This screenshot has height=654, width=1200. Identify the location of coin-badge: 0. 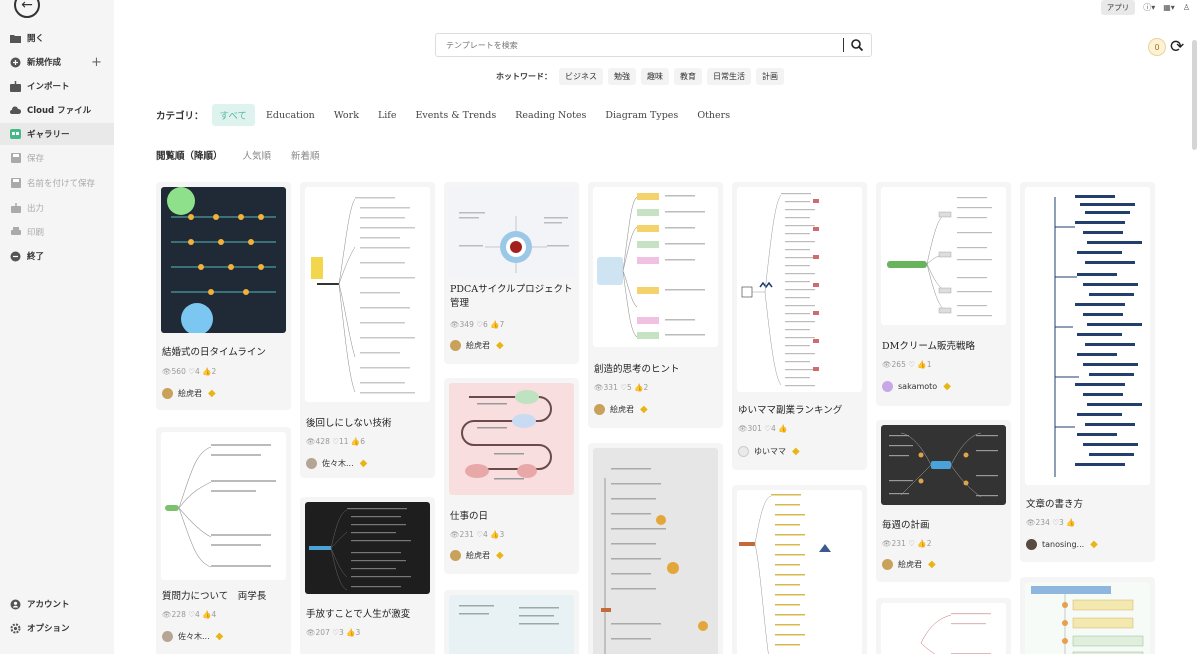
(1157, 47).